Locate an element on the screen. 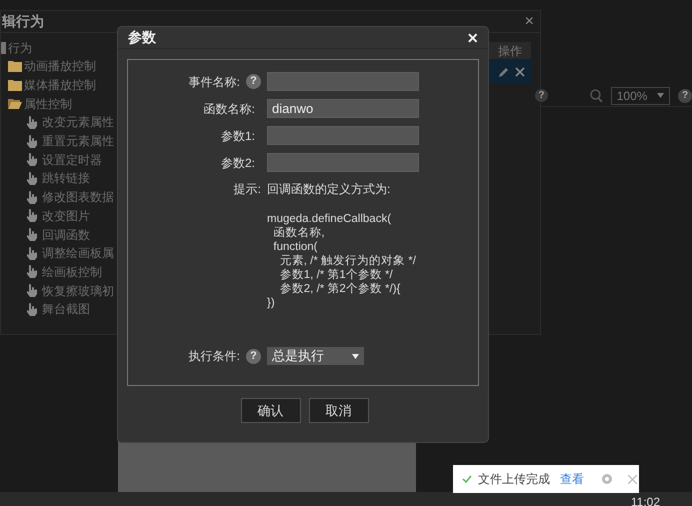  code-line: }) is located at coordinates (271, 303).